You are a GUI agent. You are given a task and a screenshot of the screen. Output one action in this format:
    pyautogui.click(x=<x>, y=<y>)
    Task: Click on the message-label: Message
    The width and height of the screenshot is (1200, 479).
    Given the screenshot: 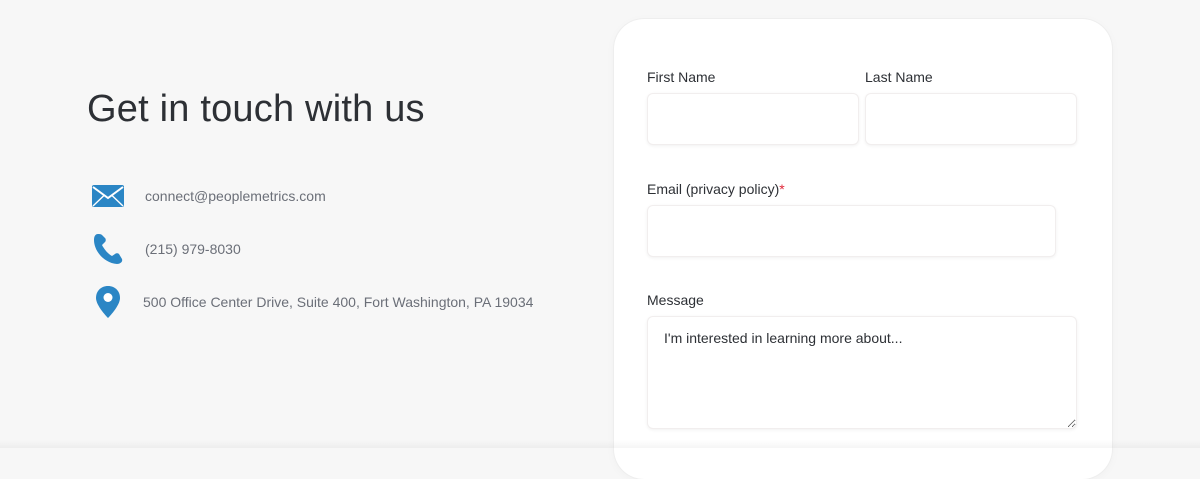 What is the action you would take?
    pyautogui.click(x=675, y=300)
    